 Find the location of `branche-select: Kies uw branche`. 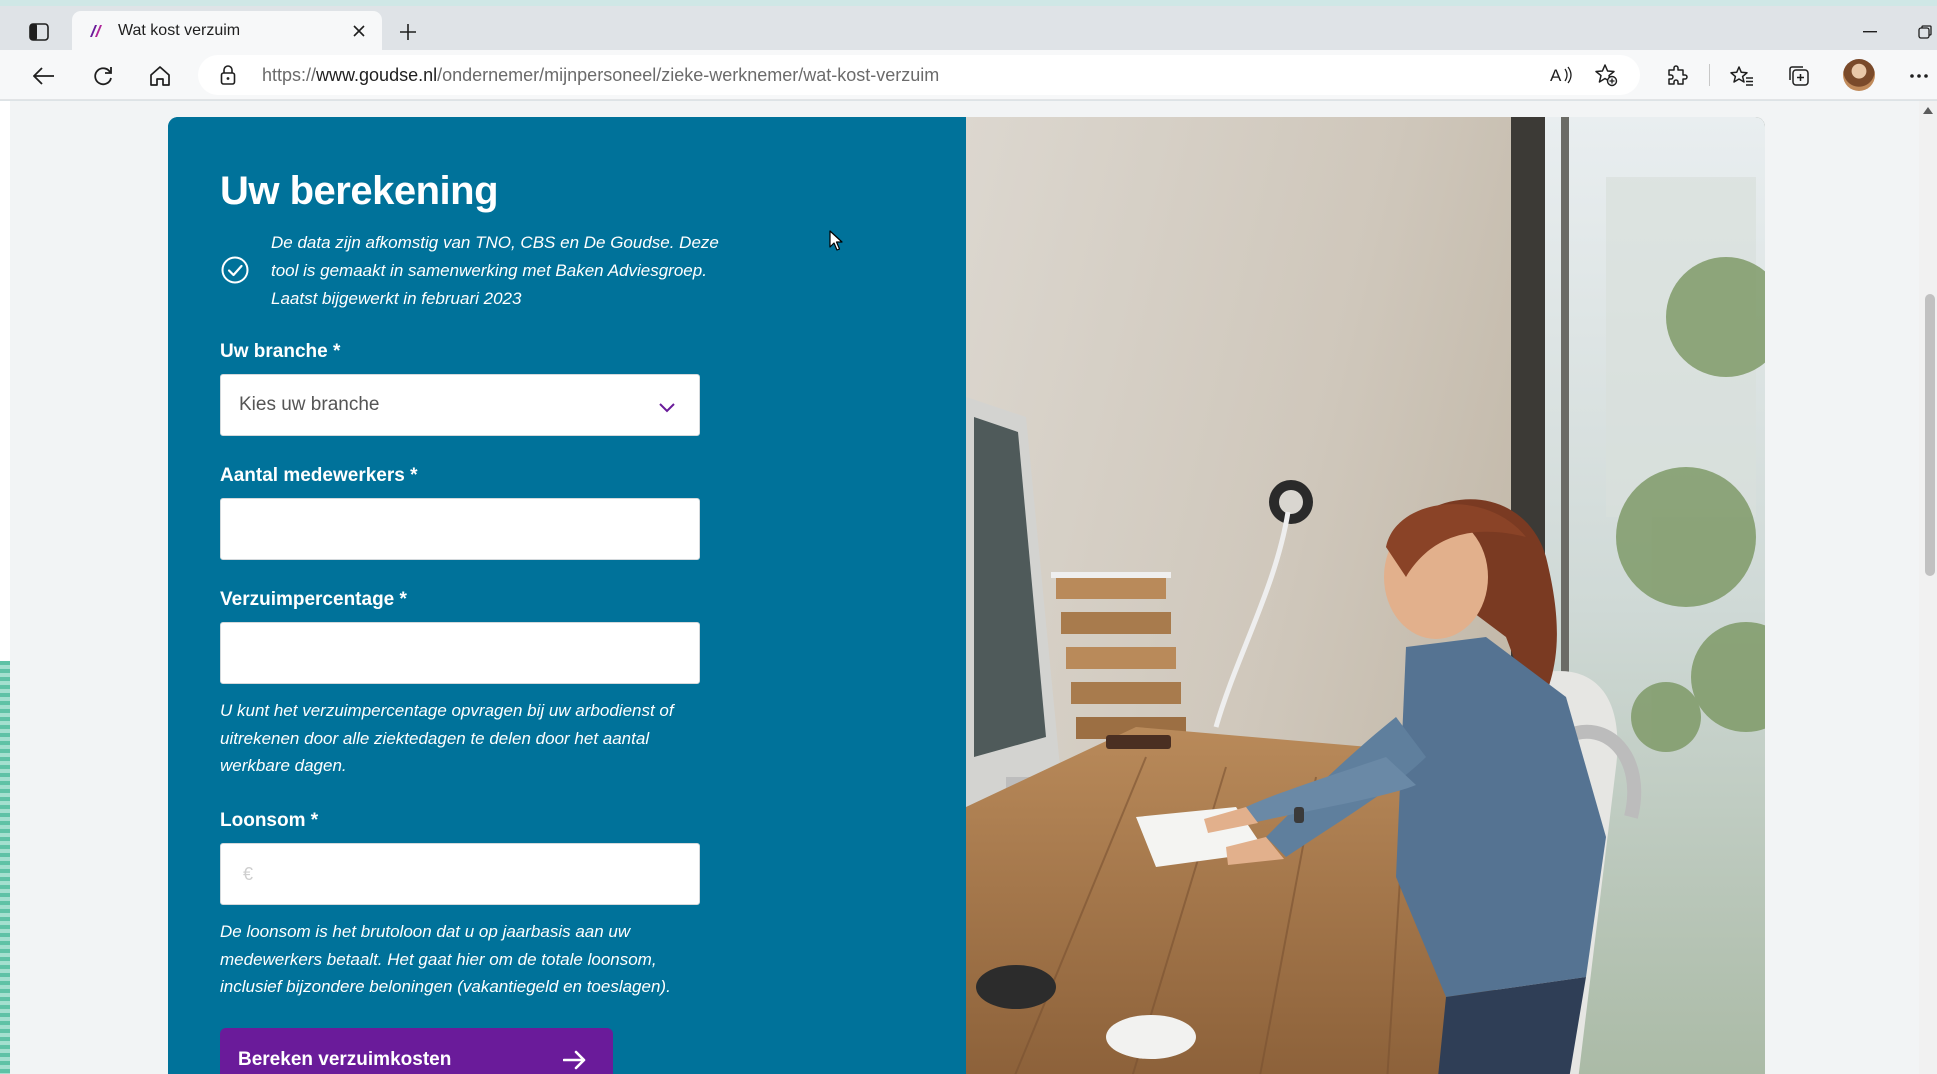

branche-select: Kies uw branche is located at coordinates (460, 405).